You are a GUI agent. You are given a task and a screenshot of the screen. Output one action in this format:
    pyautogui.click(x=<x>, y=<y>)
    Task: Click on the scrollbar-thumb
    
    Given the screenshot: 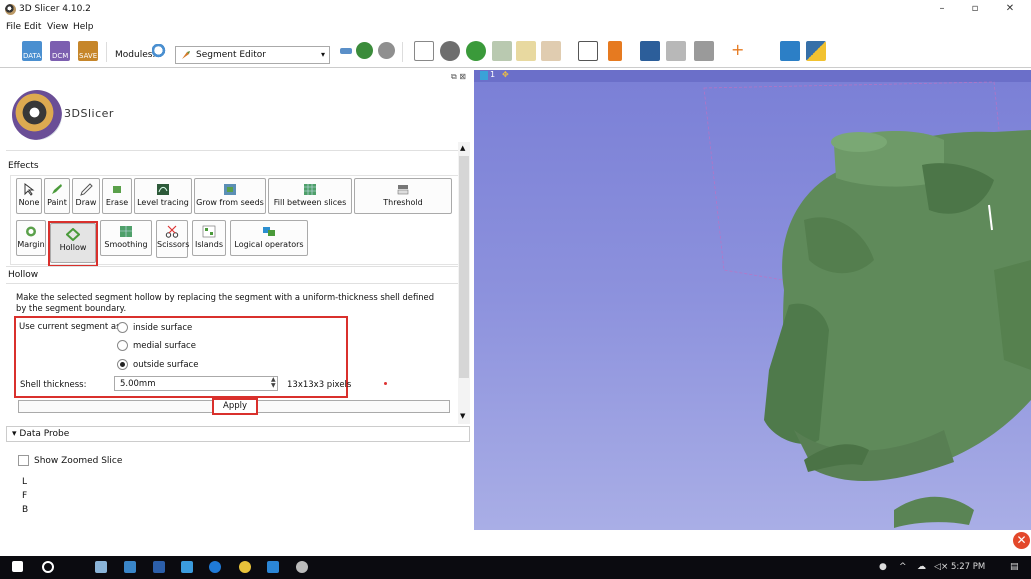 What is the action you would take?
    pyautogui.click(x=464, y=267)
    